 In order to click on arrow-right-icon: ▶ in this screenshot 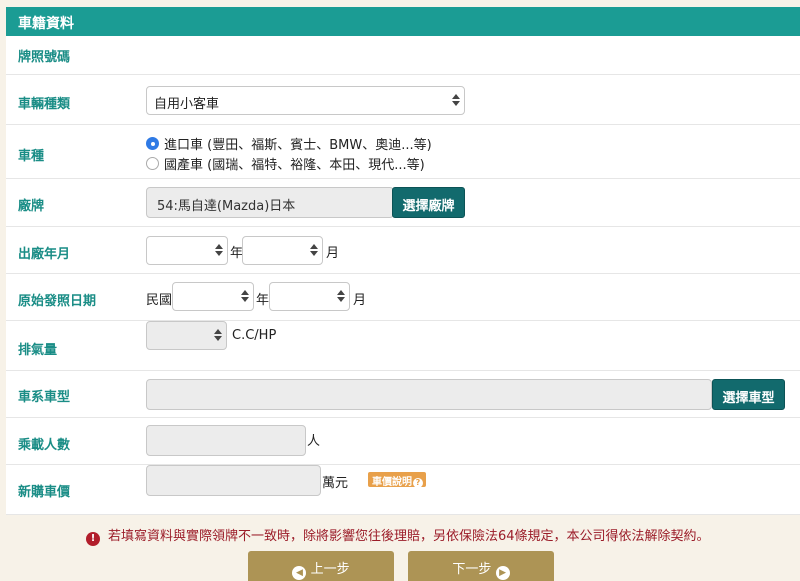, I will do `click(502, 573)`.